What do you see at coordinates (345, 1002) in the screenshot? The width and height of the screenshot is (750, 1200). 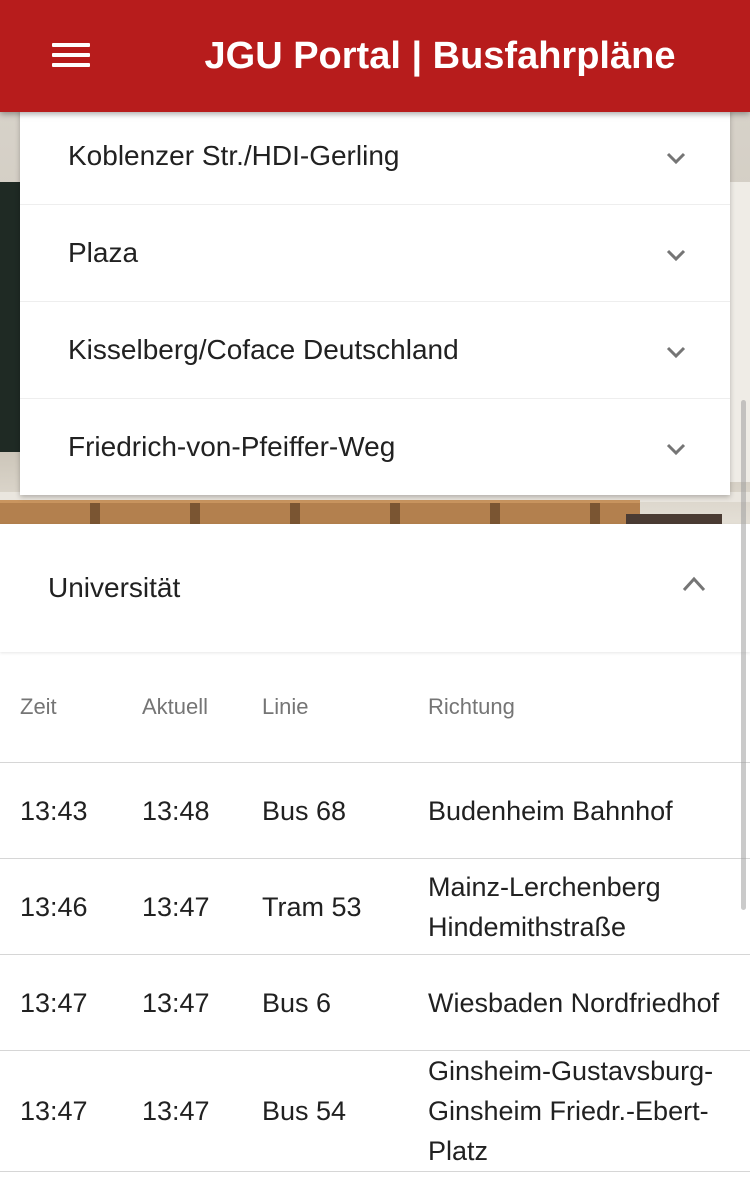 I see `cell-linie: Bus 6` at bounding box center [345, 1002].